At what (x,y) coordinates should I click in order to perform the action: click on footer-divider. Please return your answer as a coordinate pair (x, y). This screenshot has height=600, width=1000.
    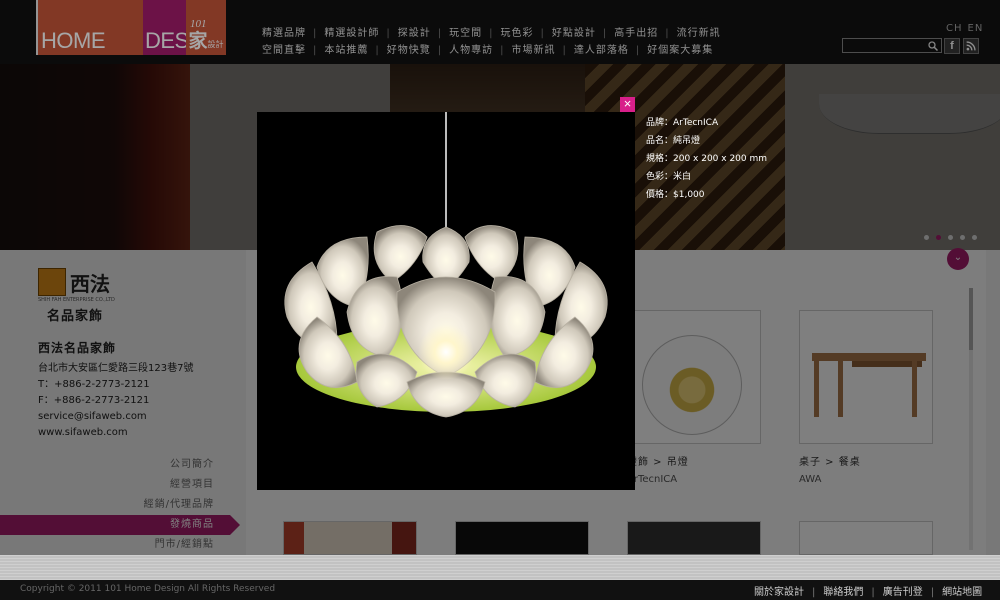
    Looking at the image, I should click on (500, 567).